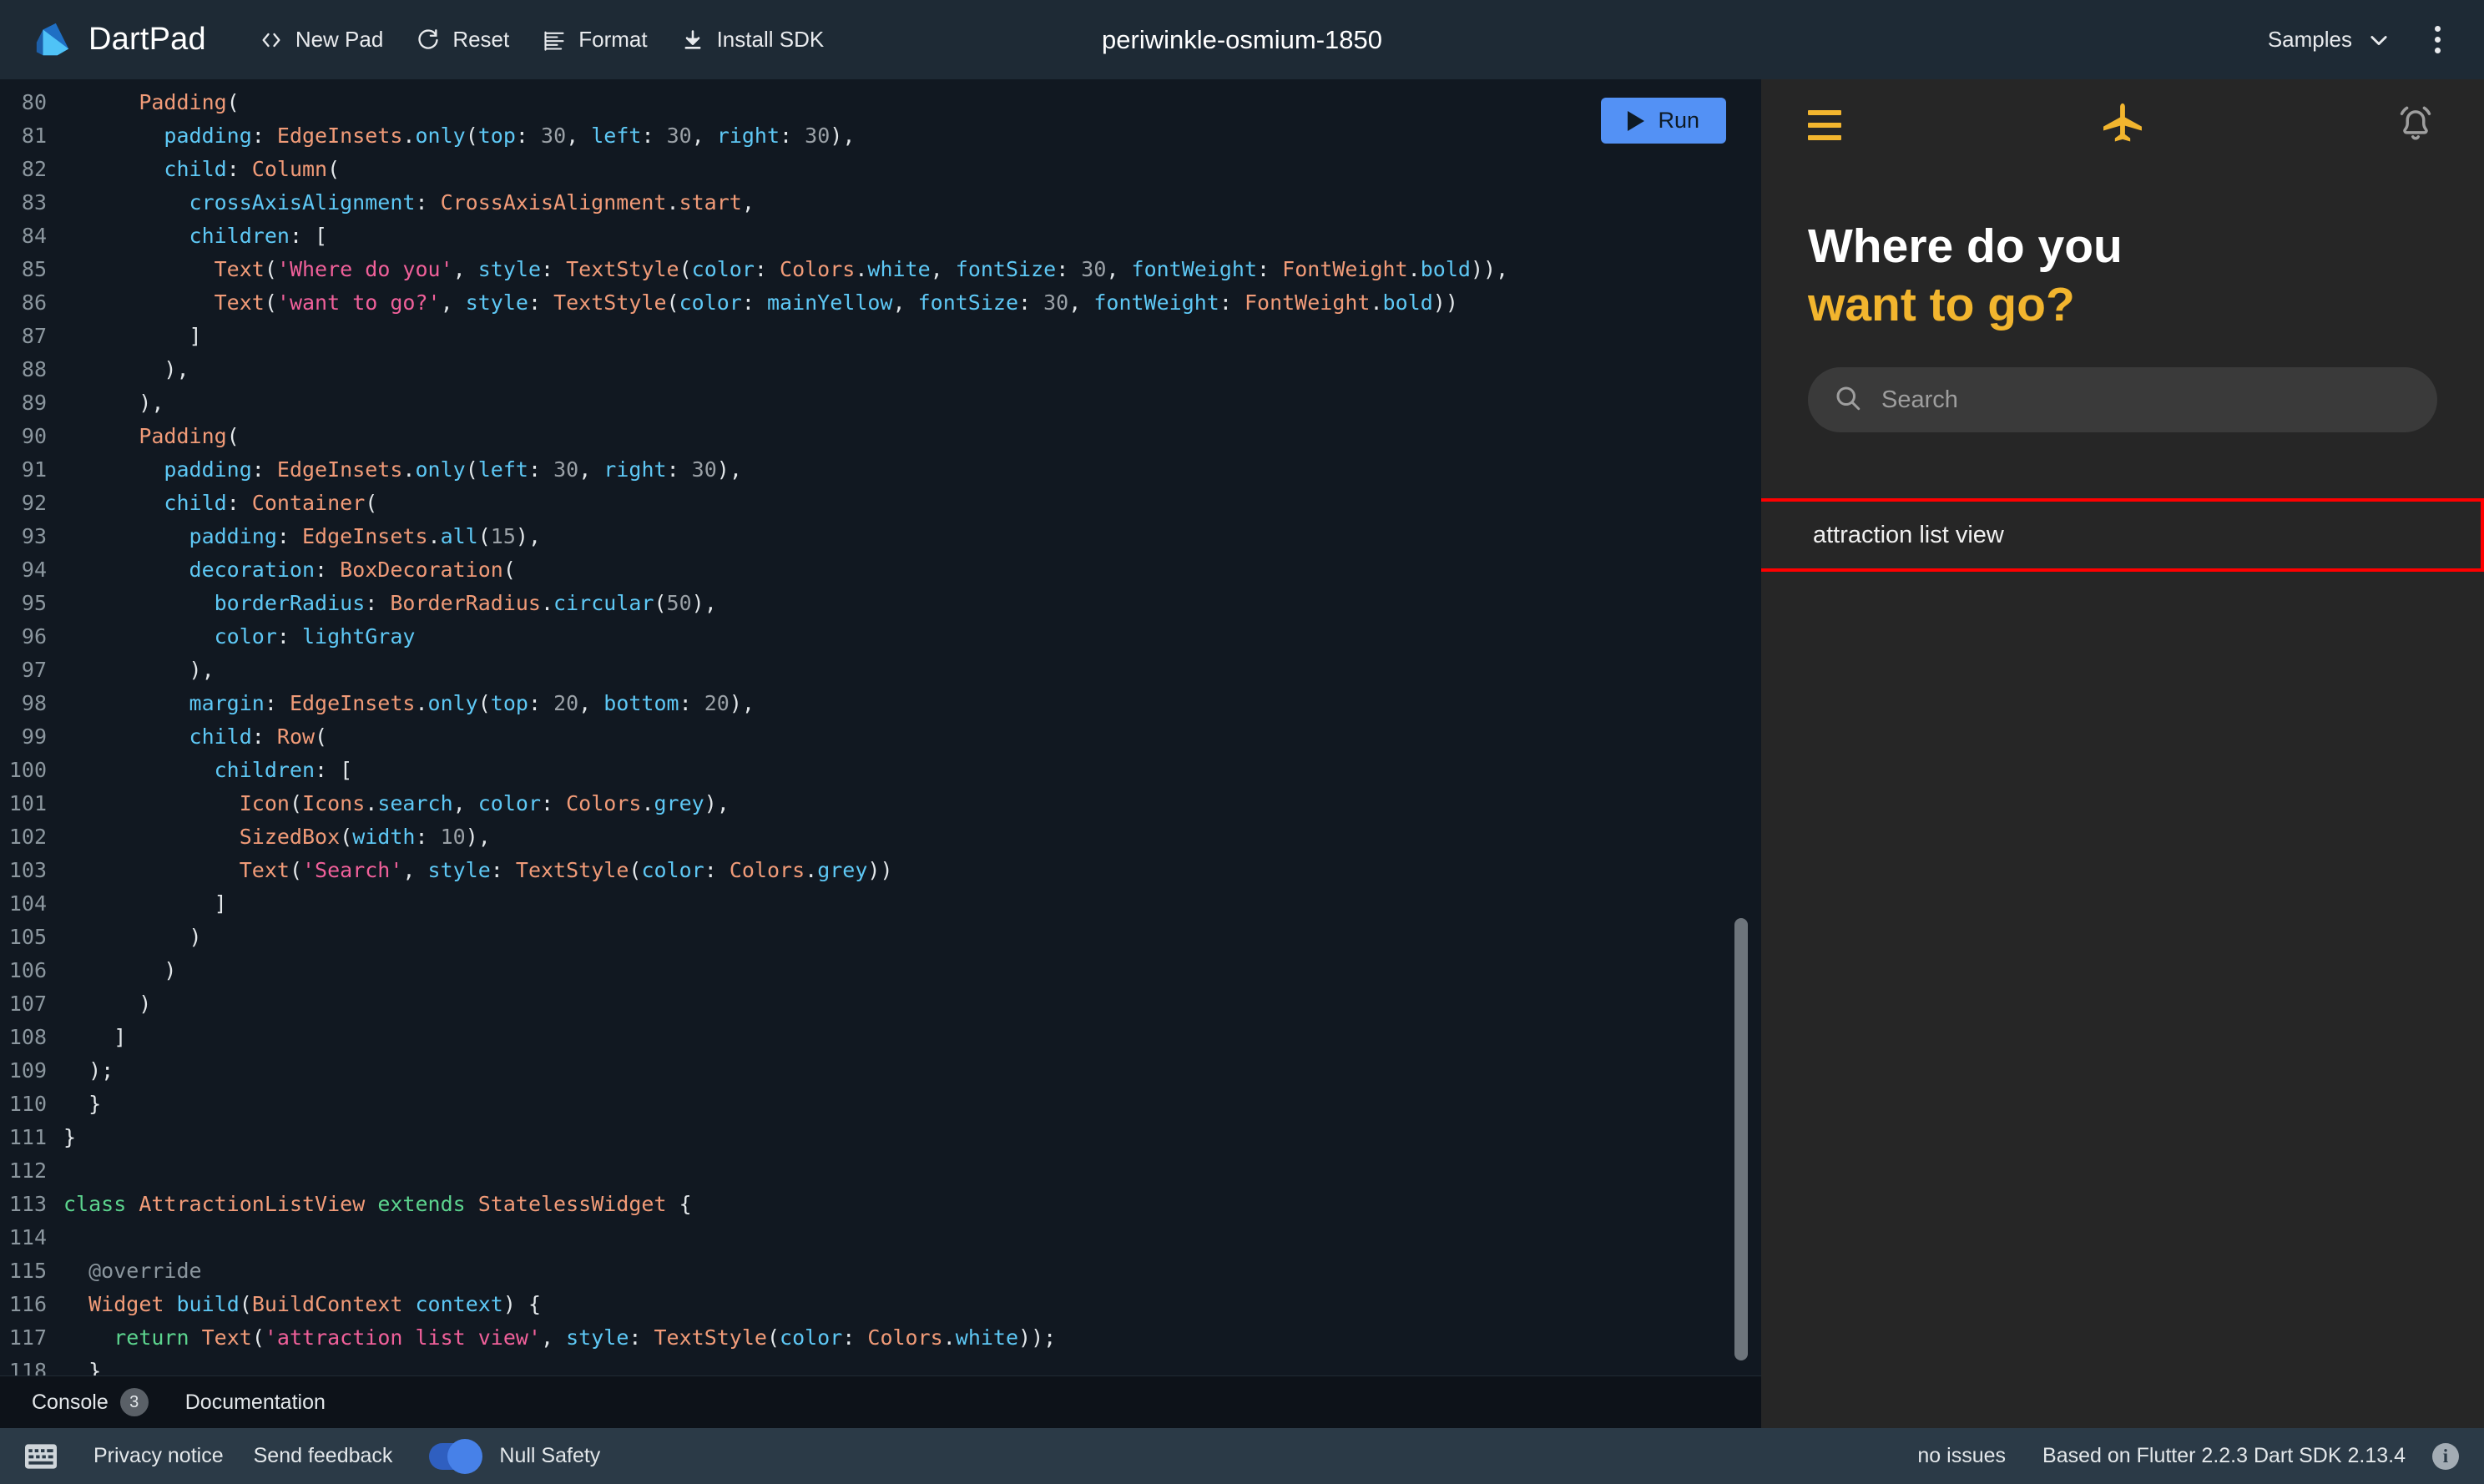 The width and height of the screenshot is (2484, 1484). I want to click on info-icon: i, so click(2445, 1456).